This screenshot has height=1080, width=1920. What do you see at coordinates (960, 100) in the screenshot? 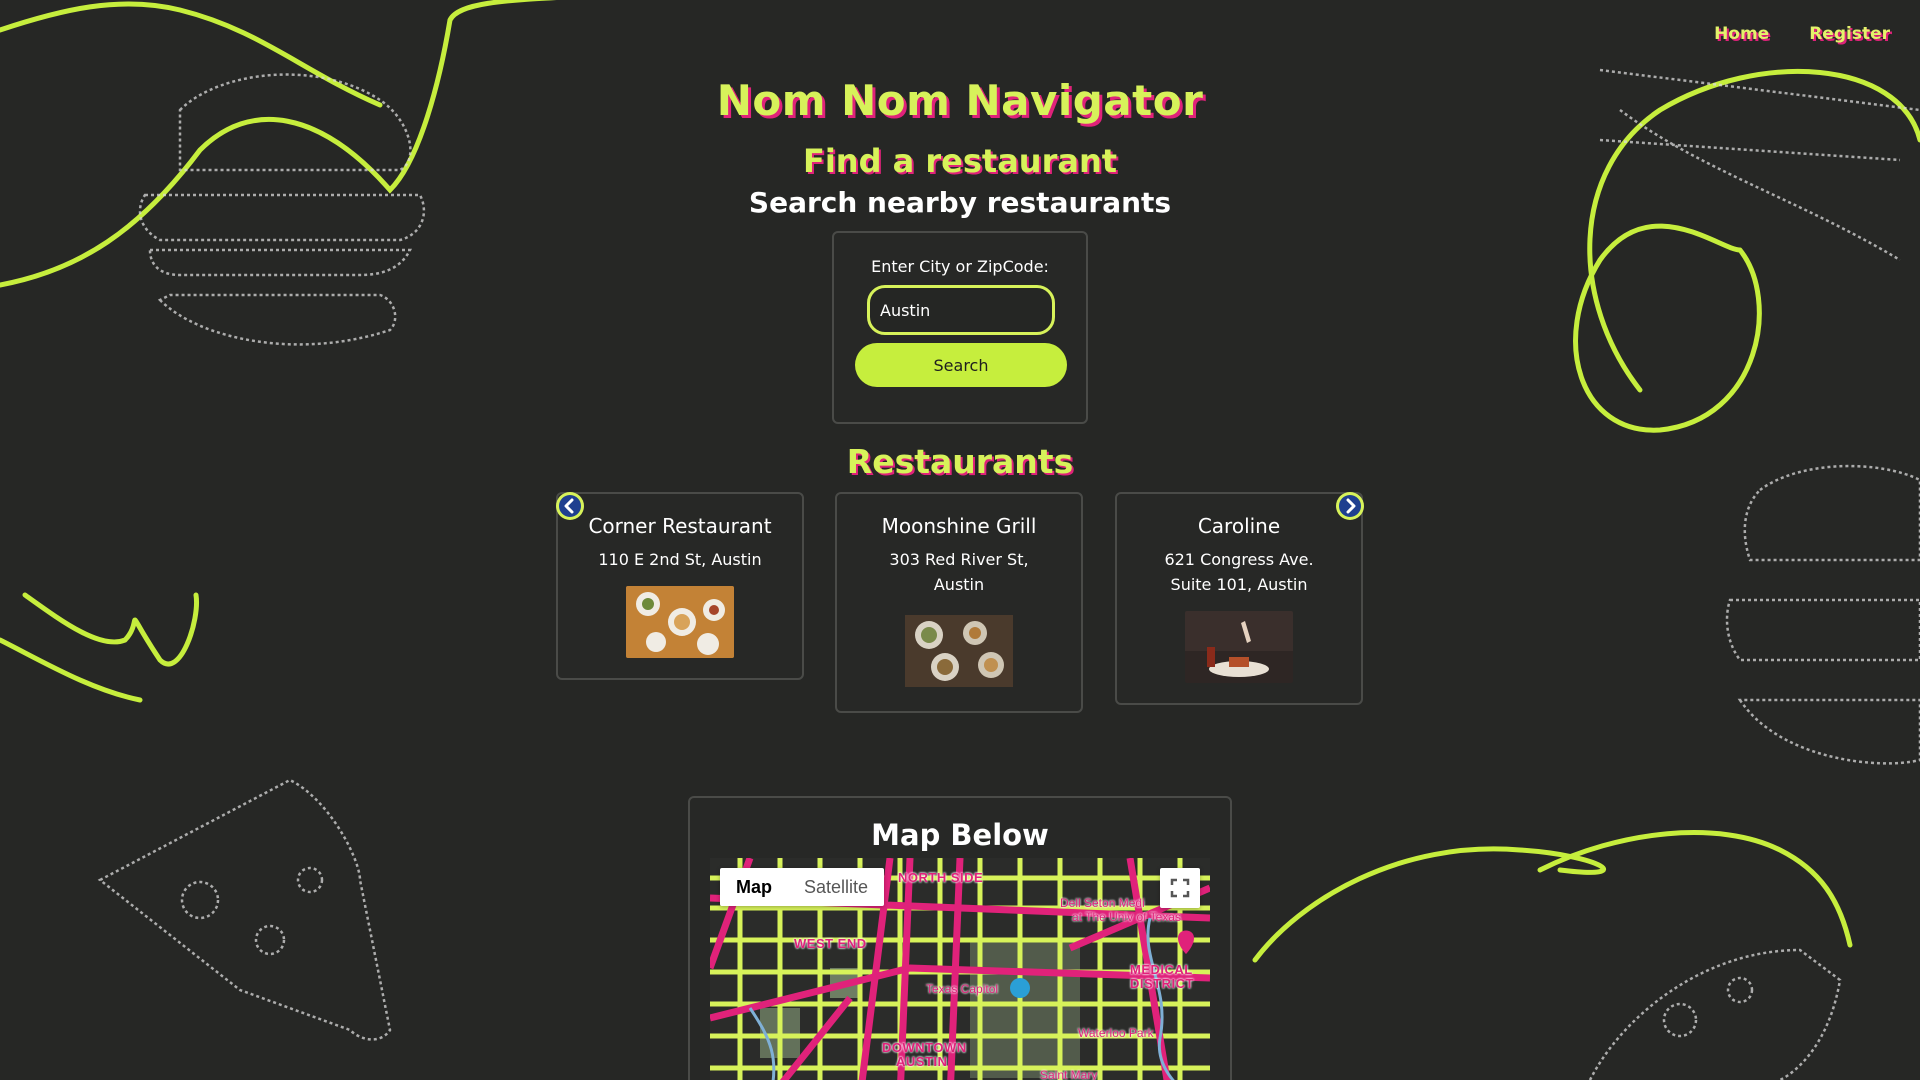
I see `app-title: Nom Nom Navigator` at bounding box center [960, 100].